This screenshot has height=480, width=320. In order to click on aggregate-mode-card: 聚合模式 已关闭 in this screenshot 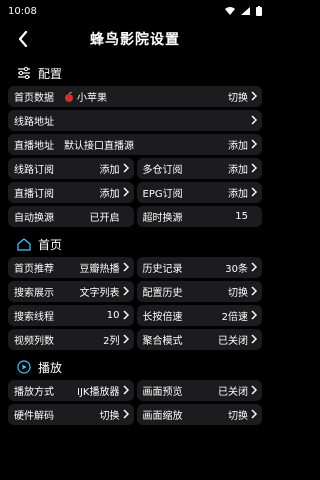, I will do `click(199, 339)`.